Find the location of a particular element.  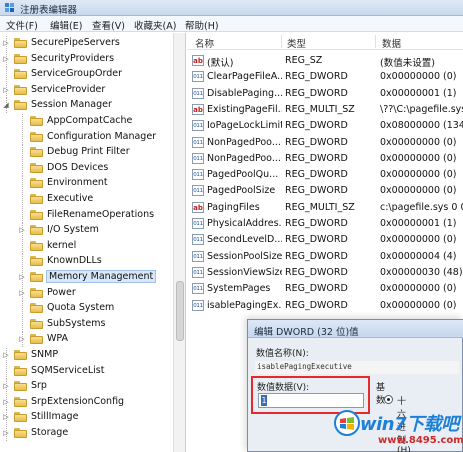

tree-item: FileRenameOperations is located at coordinates (86, 215).